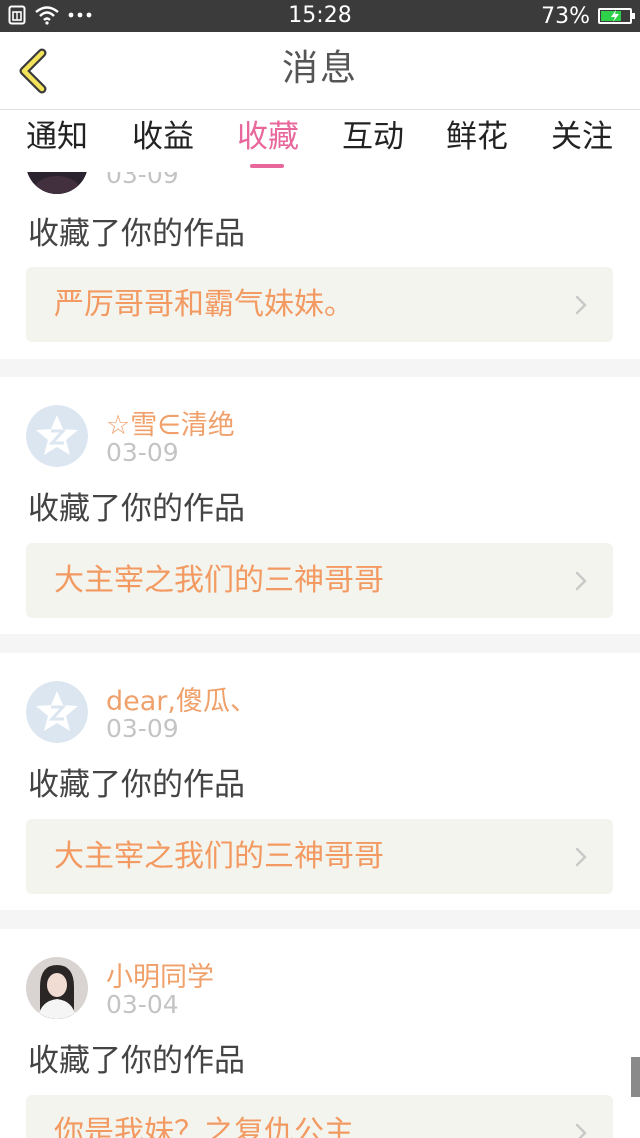 The width and height of the screenshot is (640, 1138). What do you see at coordinates (565, 16) in the screenshot?
I see `battery-percent: 73%` at bounding box center [565, 16].